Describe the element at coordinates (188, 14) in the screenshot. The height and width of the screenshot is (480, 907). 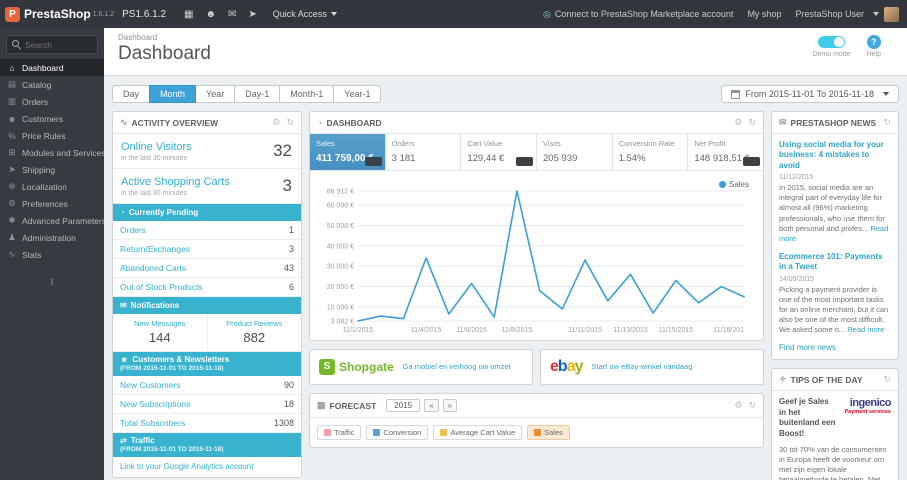
I see `cart-icon: ▦` at that location.